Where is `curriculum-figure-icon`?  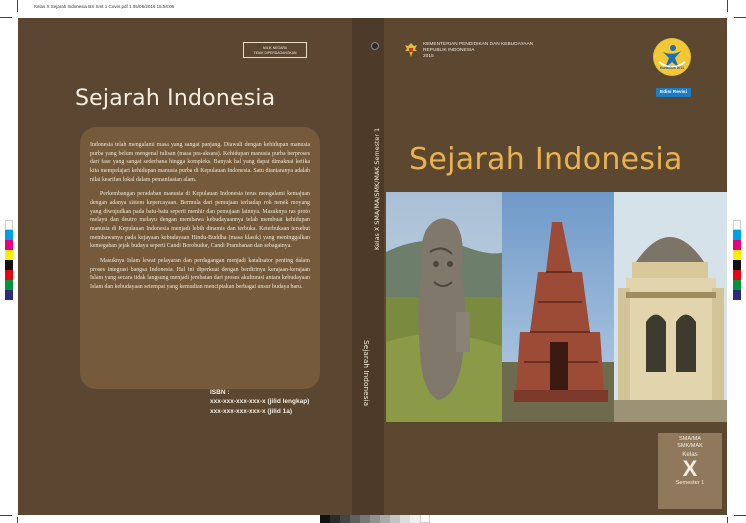 curriculum-figure-icon is located at coordinates (672, 57).